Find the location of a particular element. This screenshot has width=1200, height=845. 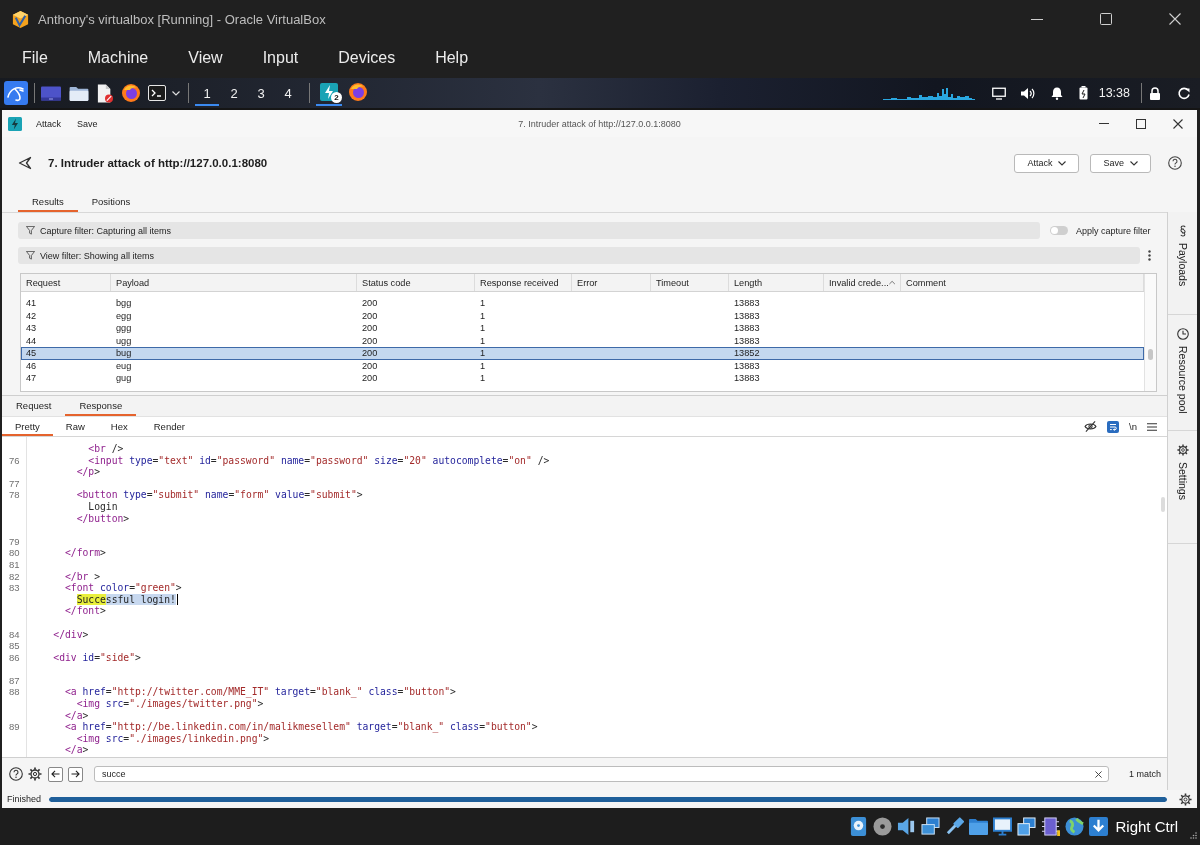

sidebar-tab: Resource pool is located at coordinates (1182, 373).